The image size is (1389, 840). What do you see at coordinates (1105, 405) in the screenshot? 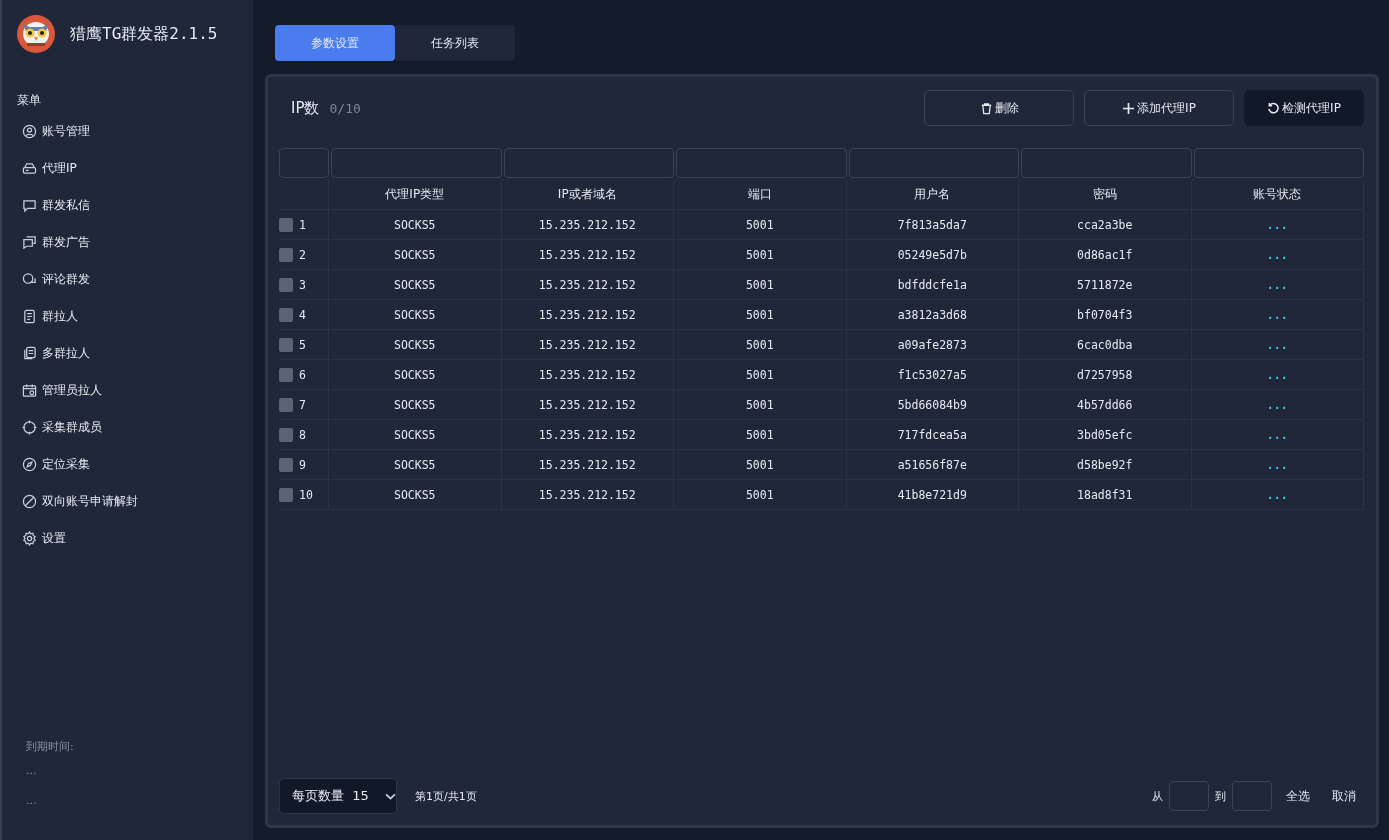
I see `table-cell: 4b57dd66` at bounding box center [1105, 405].